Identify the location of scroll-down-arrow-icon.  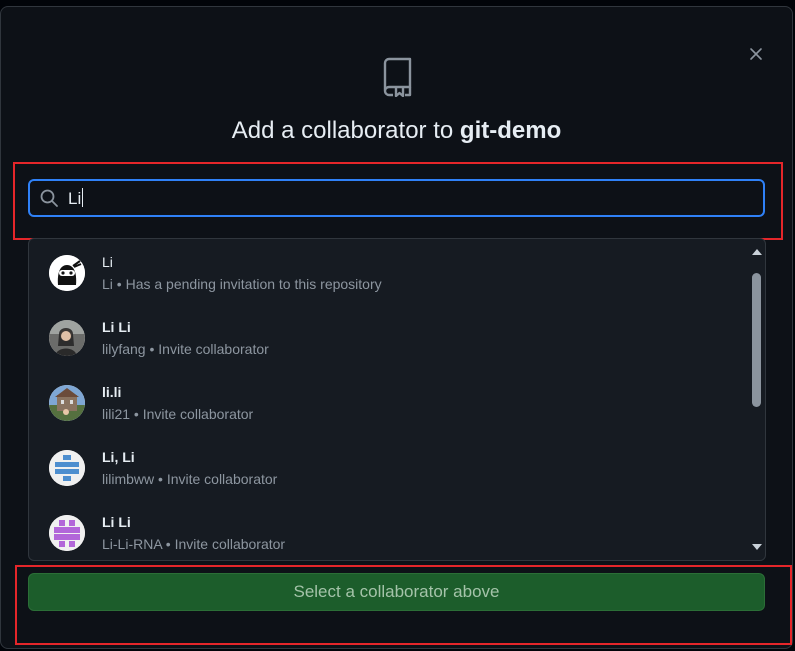
(757, 547).